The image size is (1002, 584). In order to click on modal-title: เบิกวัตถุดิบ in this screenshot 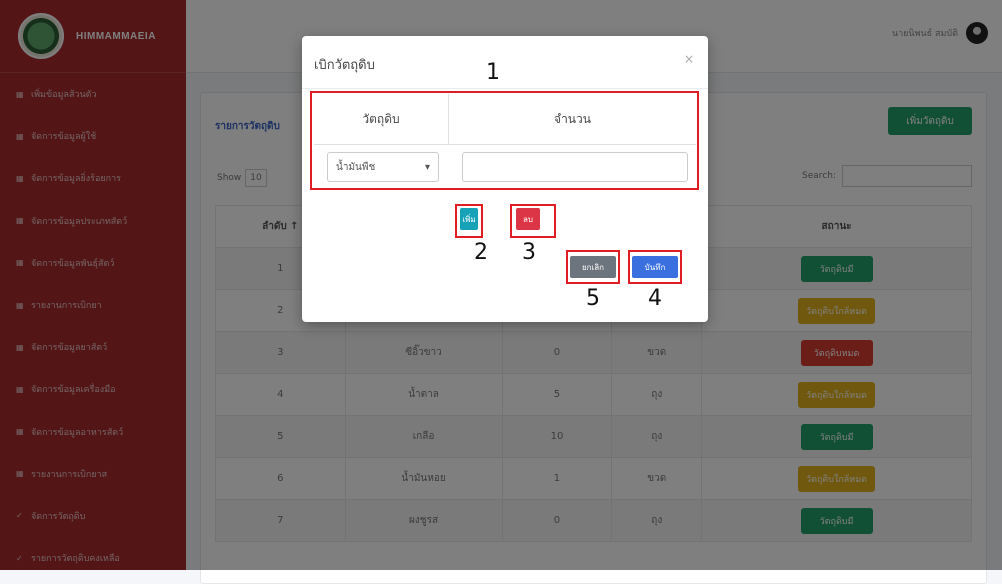, I will do `click(344, 65)`.